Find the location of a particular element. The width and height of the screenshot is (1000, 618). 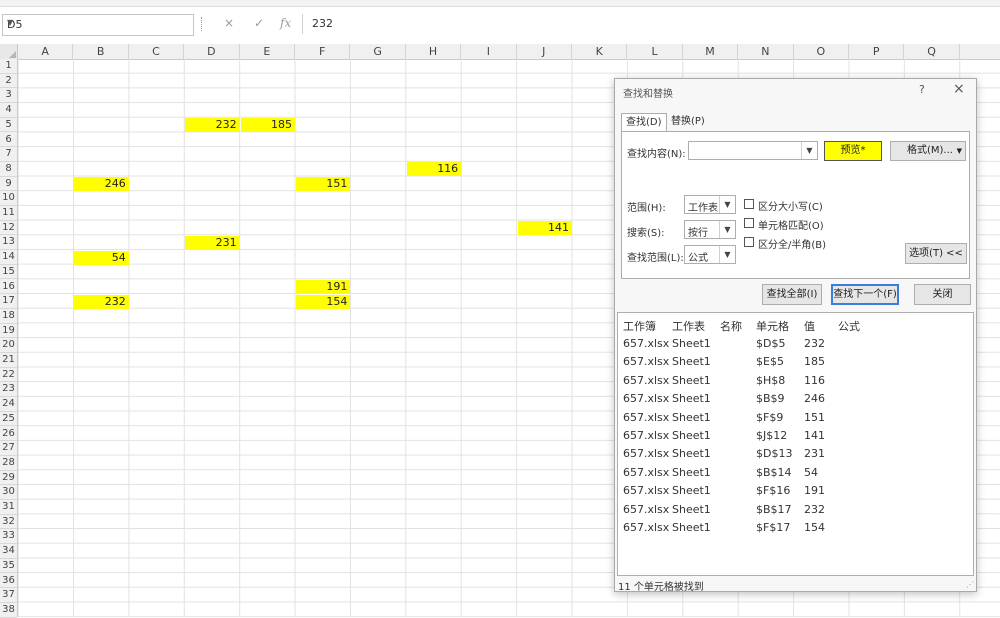

row-header-37: 37 is located at coordinates (8, 595).